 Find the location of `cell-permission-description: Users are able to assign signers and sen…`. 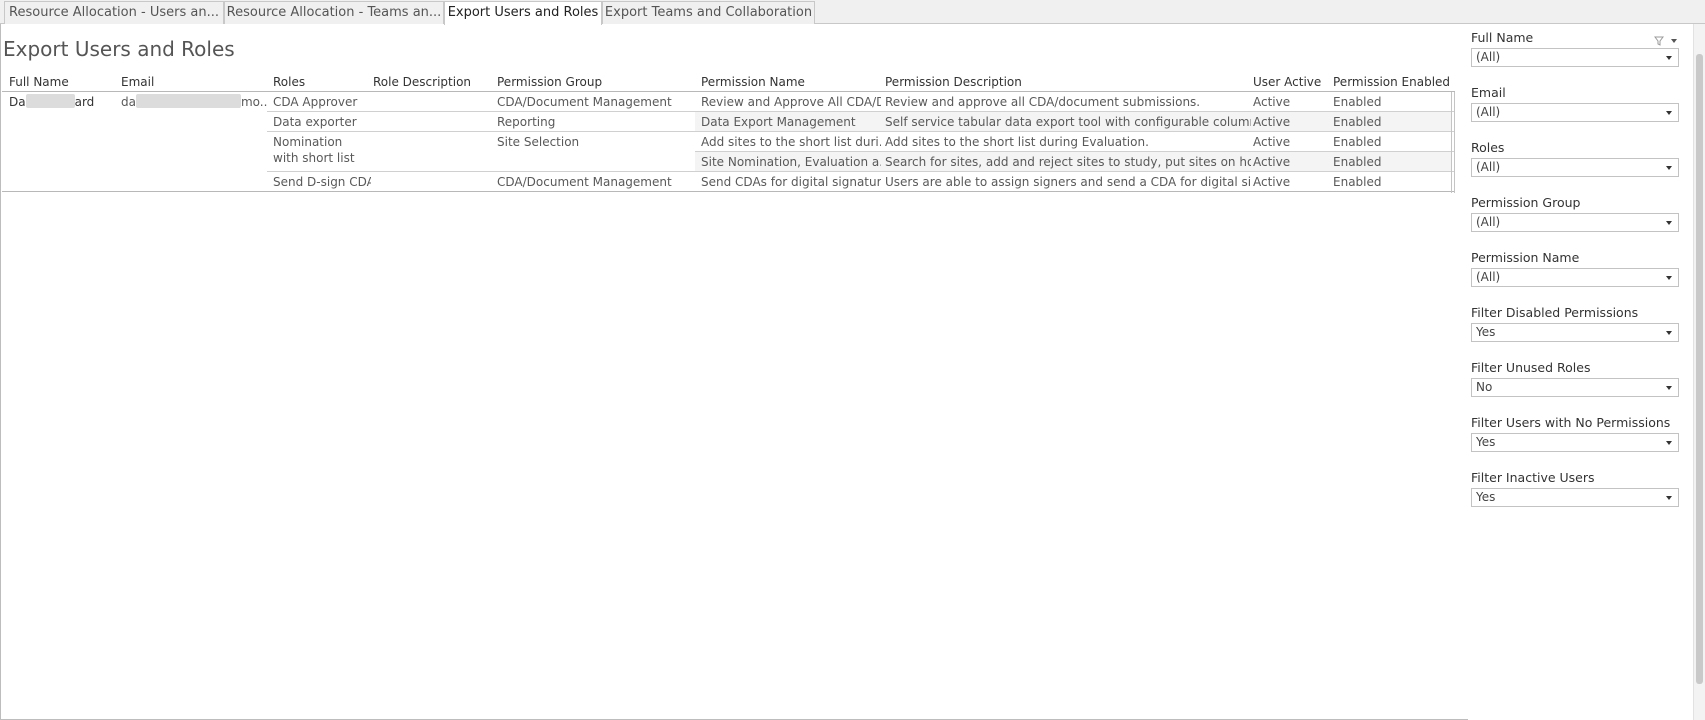

cell-permission-description: Users are able to assign signers and sen… is located at coordinates (1068, 182).